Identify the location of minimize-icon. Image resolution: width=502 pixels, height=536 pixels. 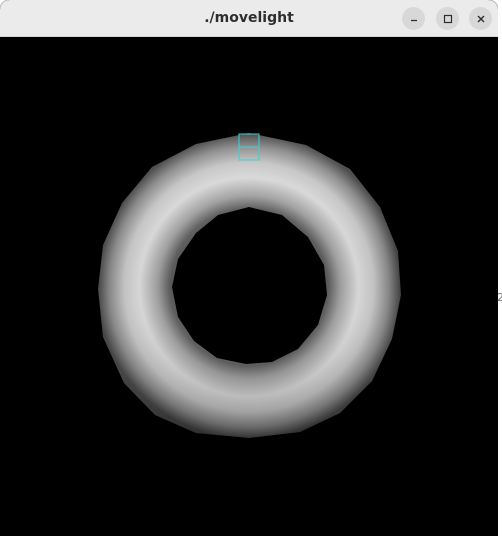
(413, 20).